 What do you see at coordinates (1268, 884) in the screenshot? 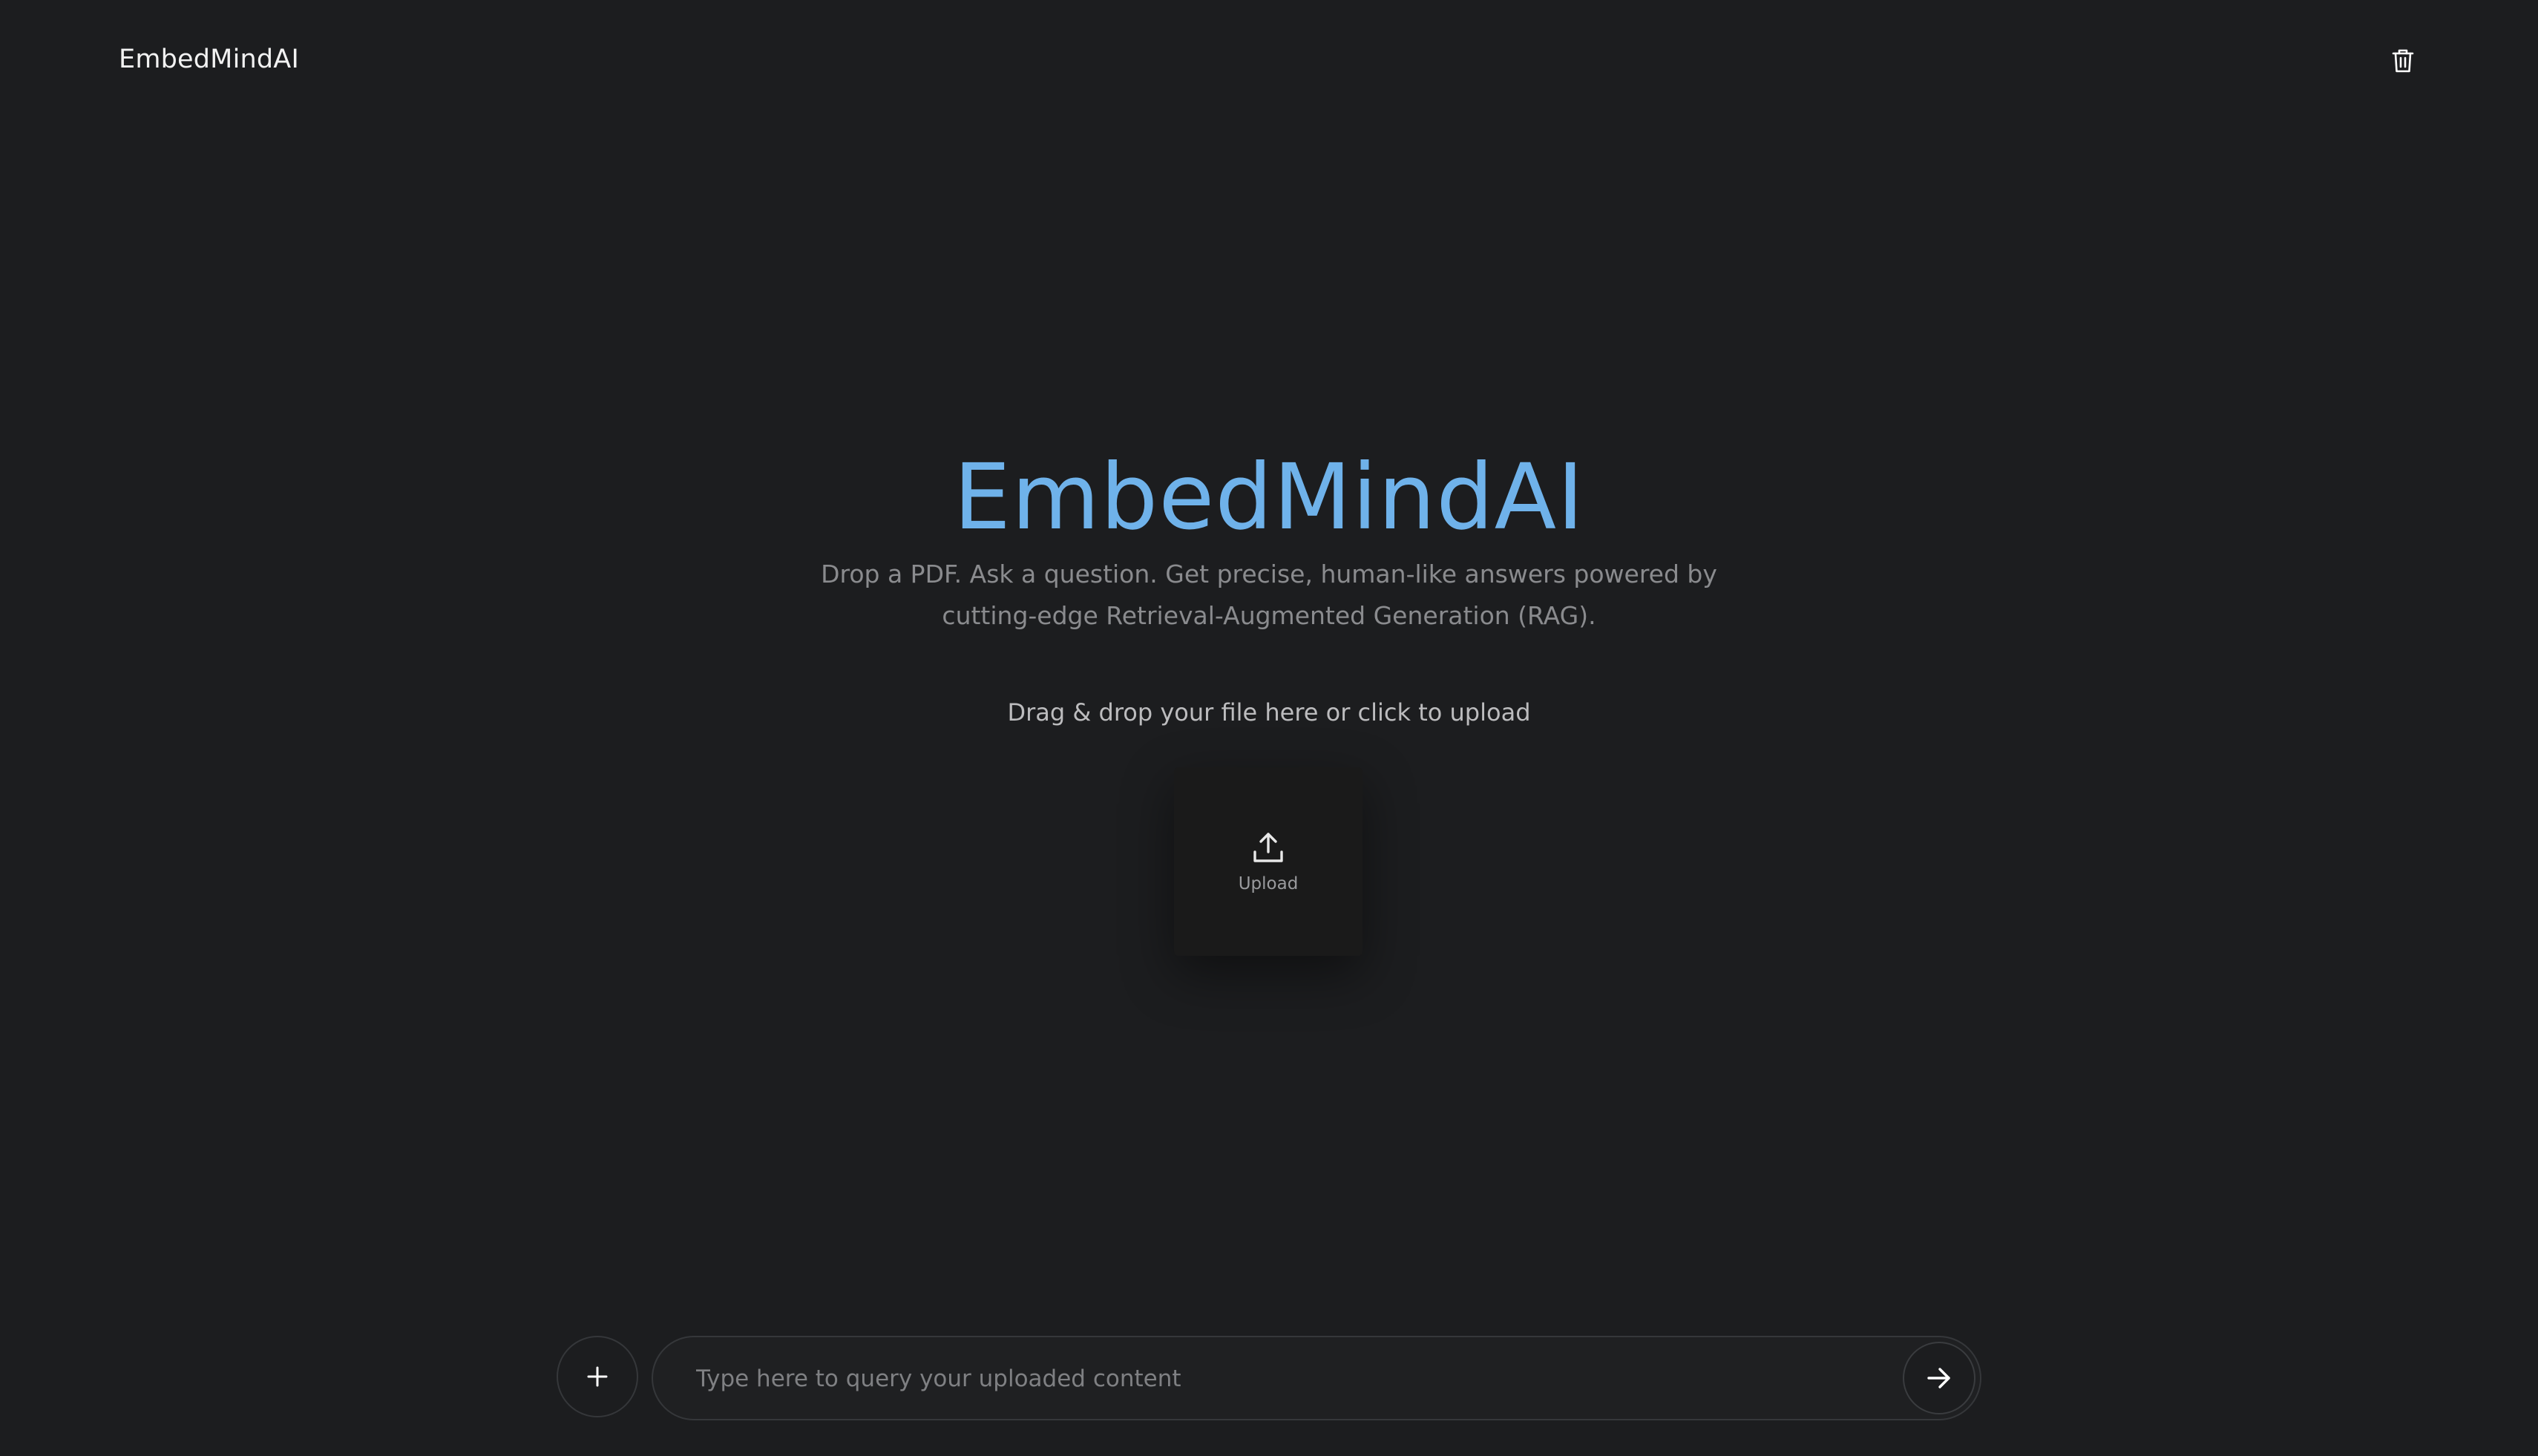
I see `upload-label: Upload` at bounding box center [1268, 884].